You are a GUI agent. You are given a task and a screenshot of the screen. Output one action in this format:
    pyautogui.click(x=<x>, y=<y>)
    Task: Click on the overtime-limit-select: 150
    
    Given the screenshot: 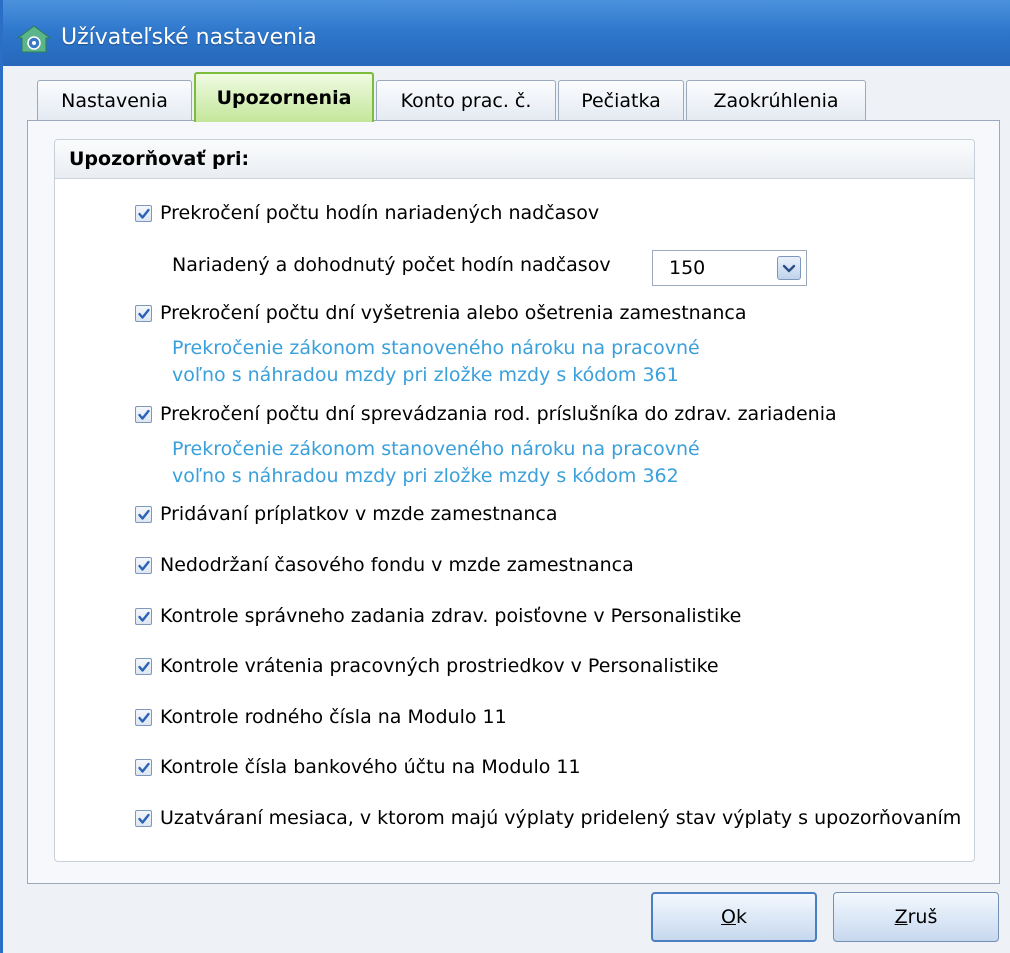 What is the action you would take?
    pyautogui.click(x=729, y=268)
    